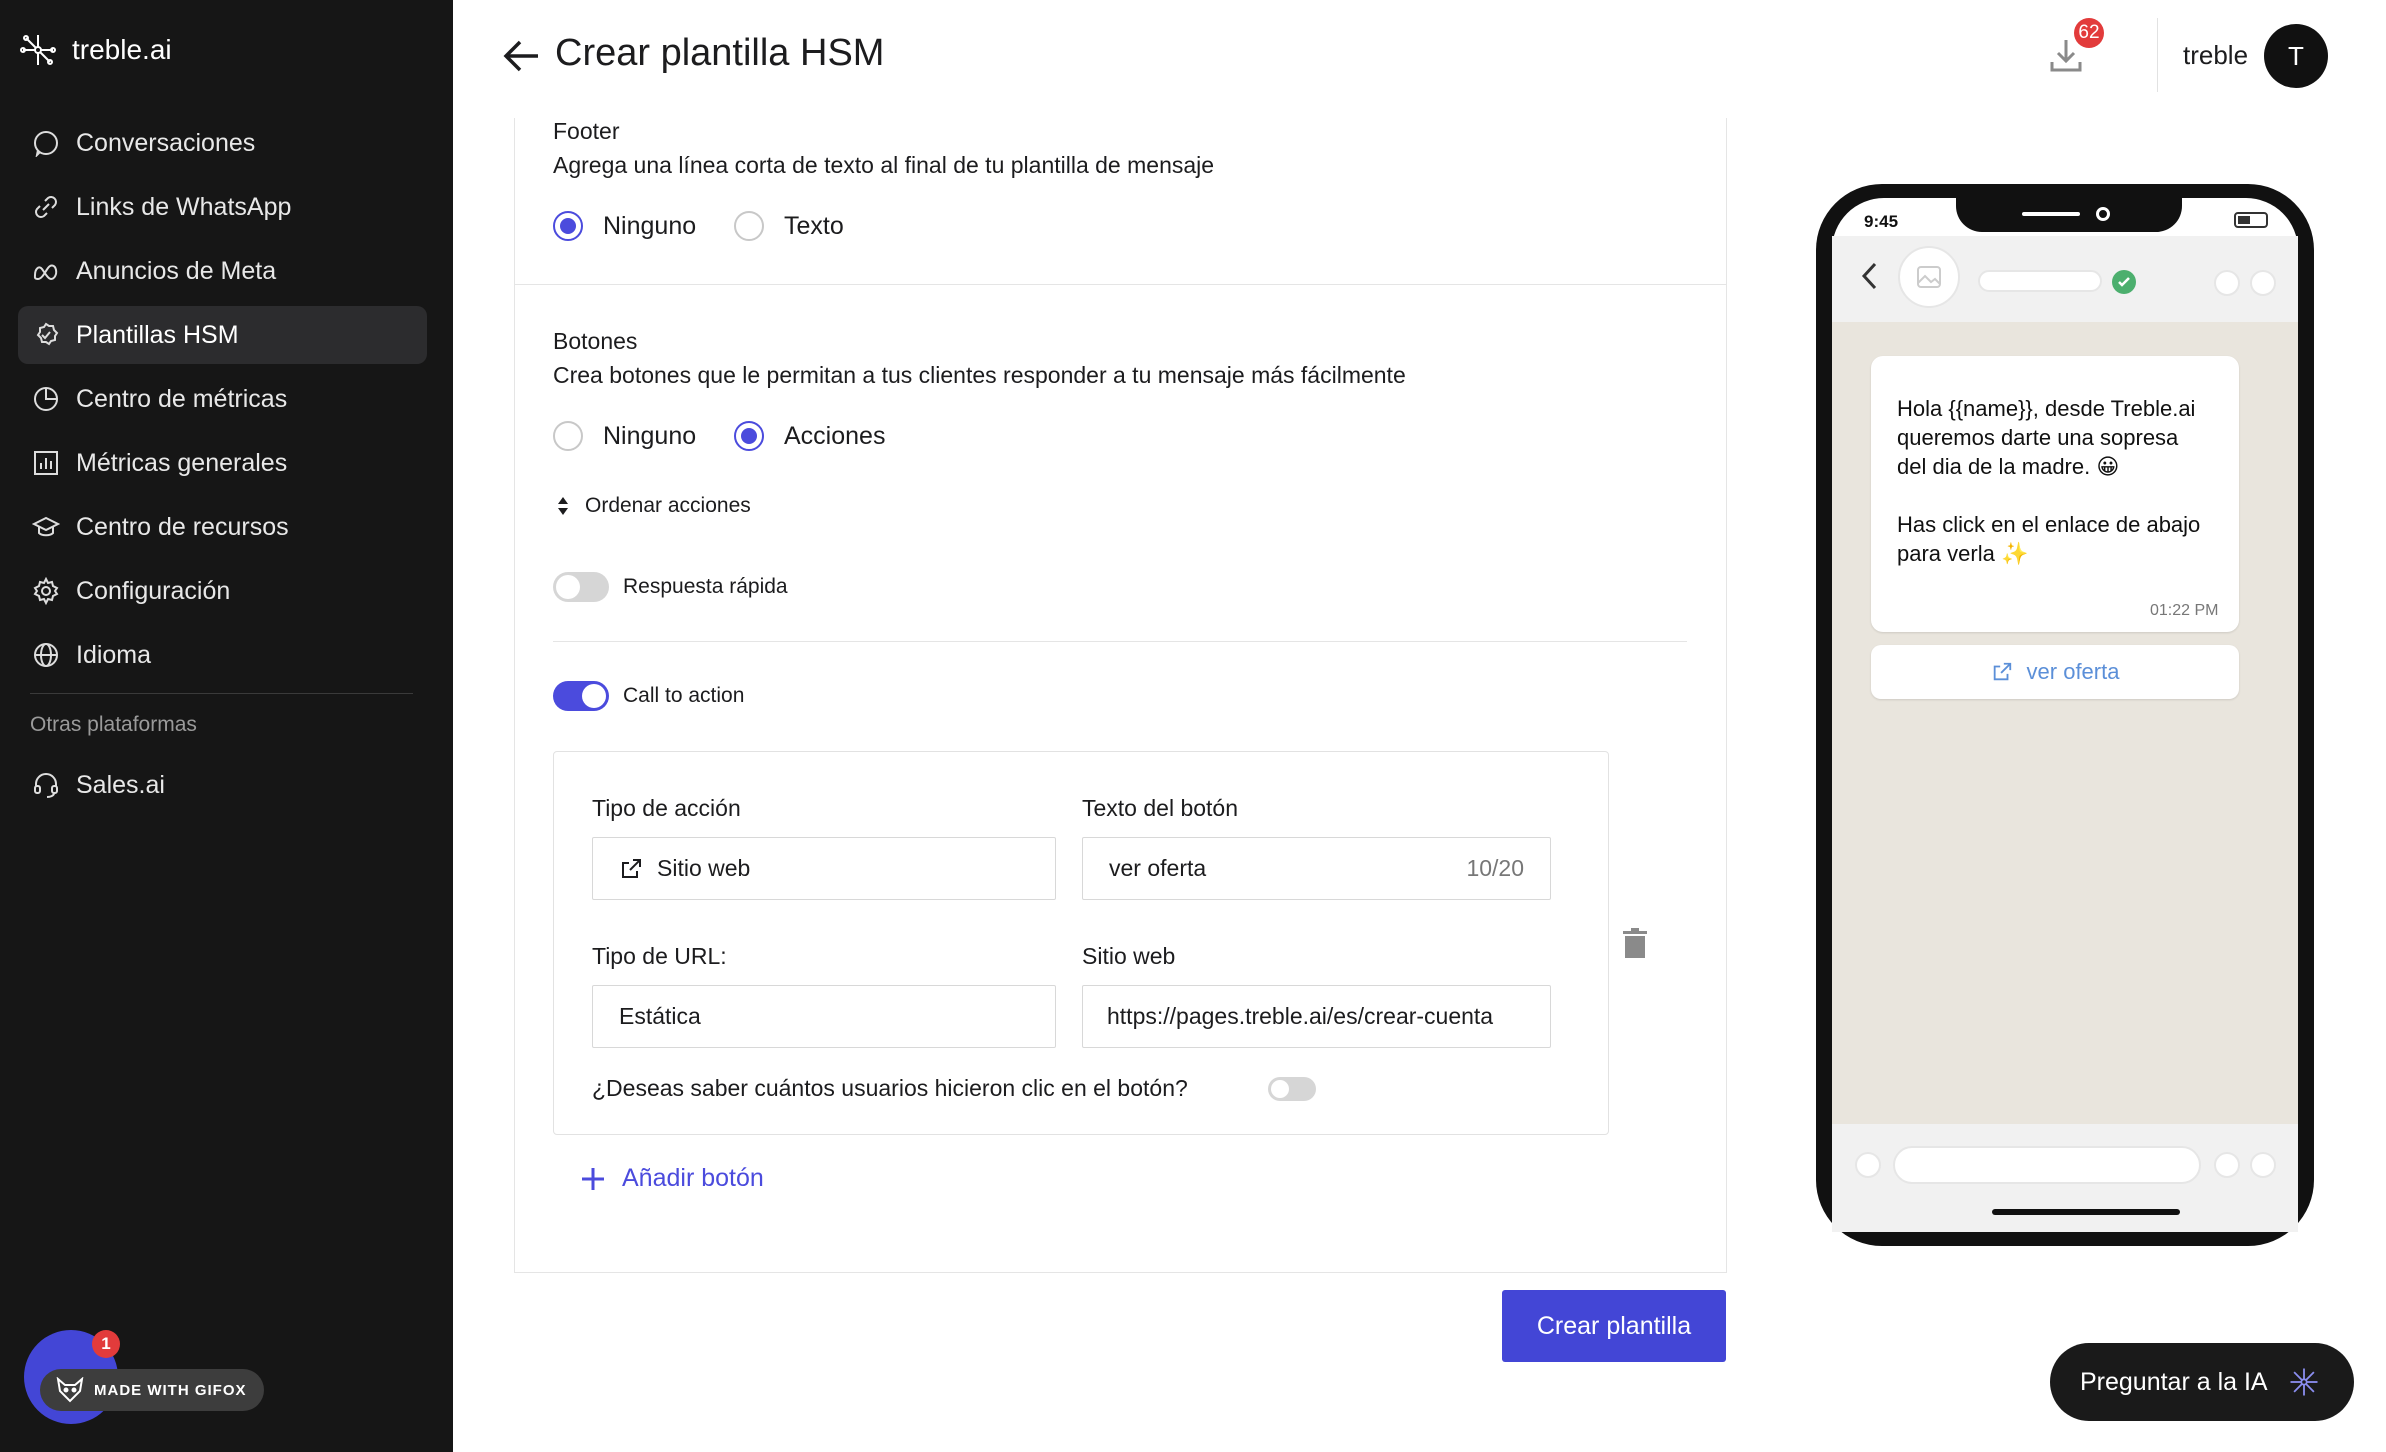 This screenshot has height=1452, width=2386. I want to click on add-button-label: Añadir botón, so click(693, 1178).